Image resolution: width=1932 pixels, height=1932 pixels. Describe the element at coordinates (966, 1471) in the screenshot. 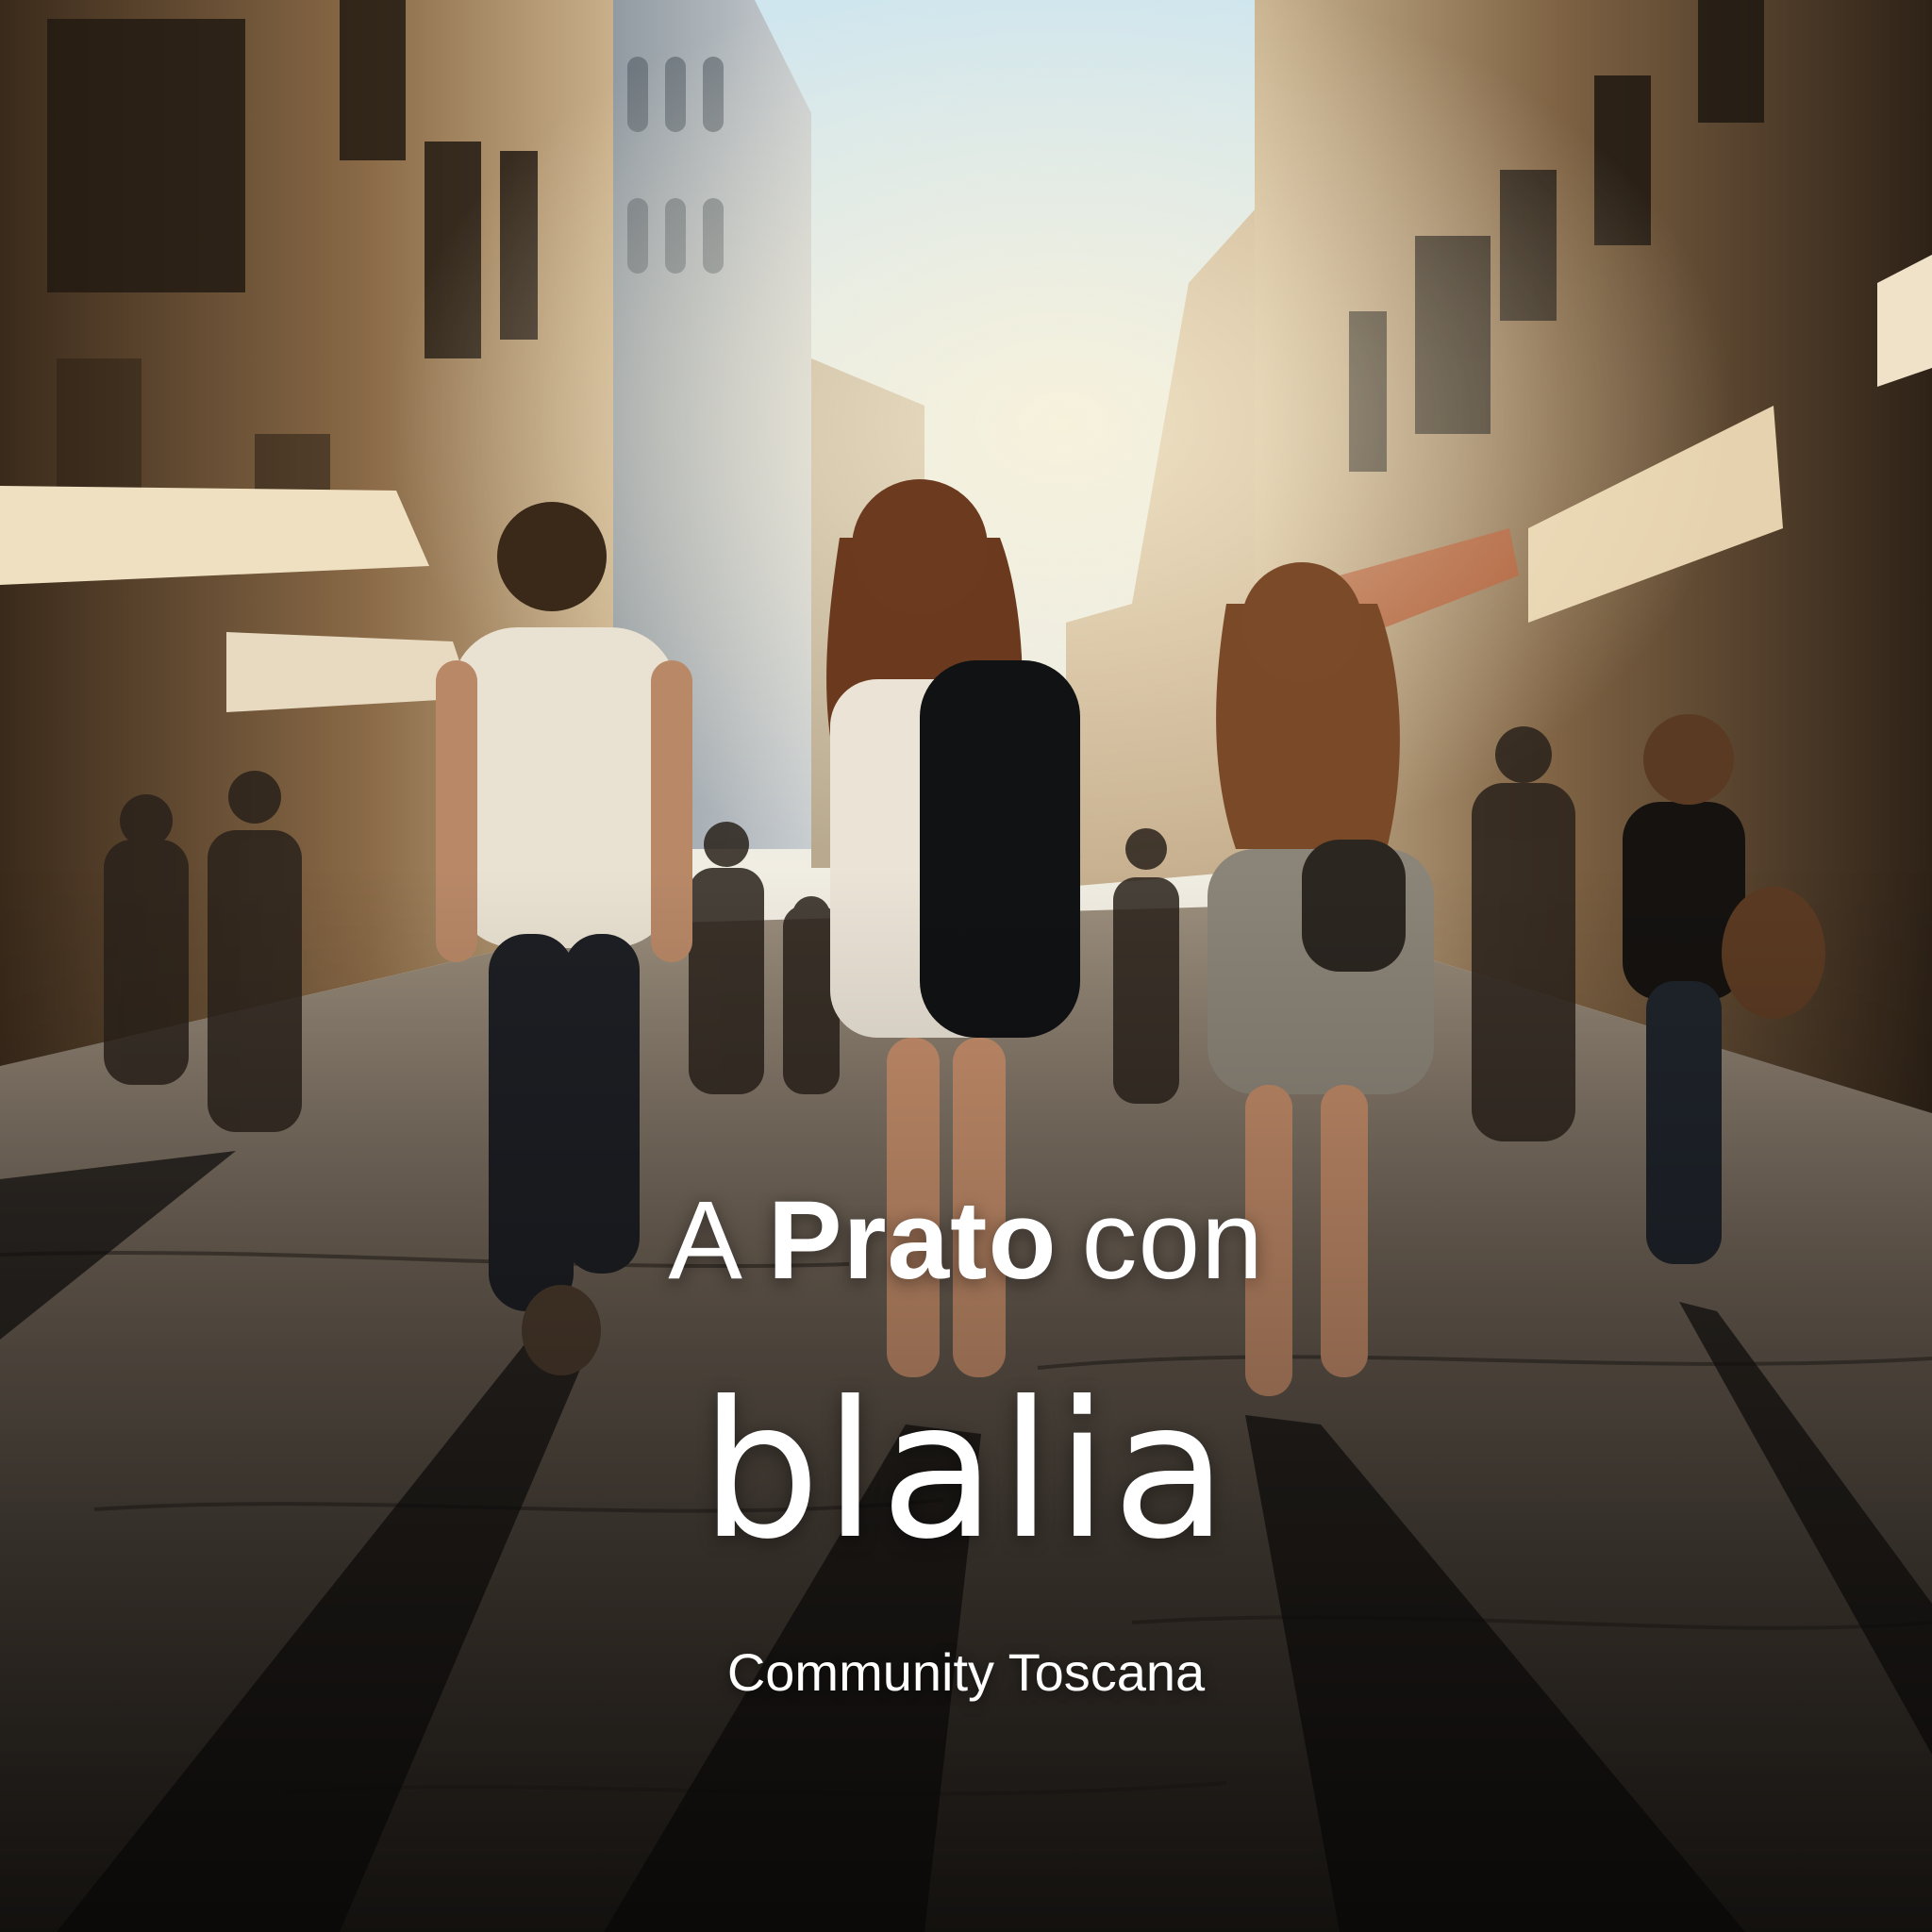

I see `brand-logo: blalia` at that location.